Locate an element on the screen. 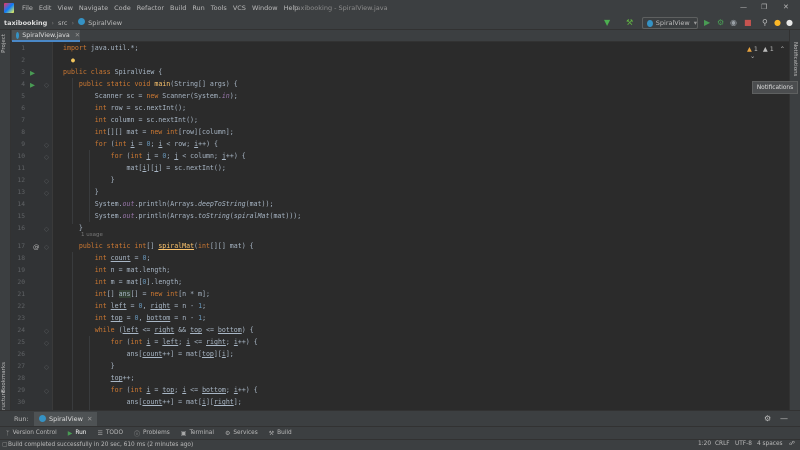 The image size is (800, 450). services-icon: ⚙ is located at coordinates (227, 433).